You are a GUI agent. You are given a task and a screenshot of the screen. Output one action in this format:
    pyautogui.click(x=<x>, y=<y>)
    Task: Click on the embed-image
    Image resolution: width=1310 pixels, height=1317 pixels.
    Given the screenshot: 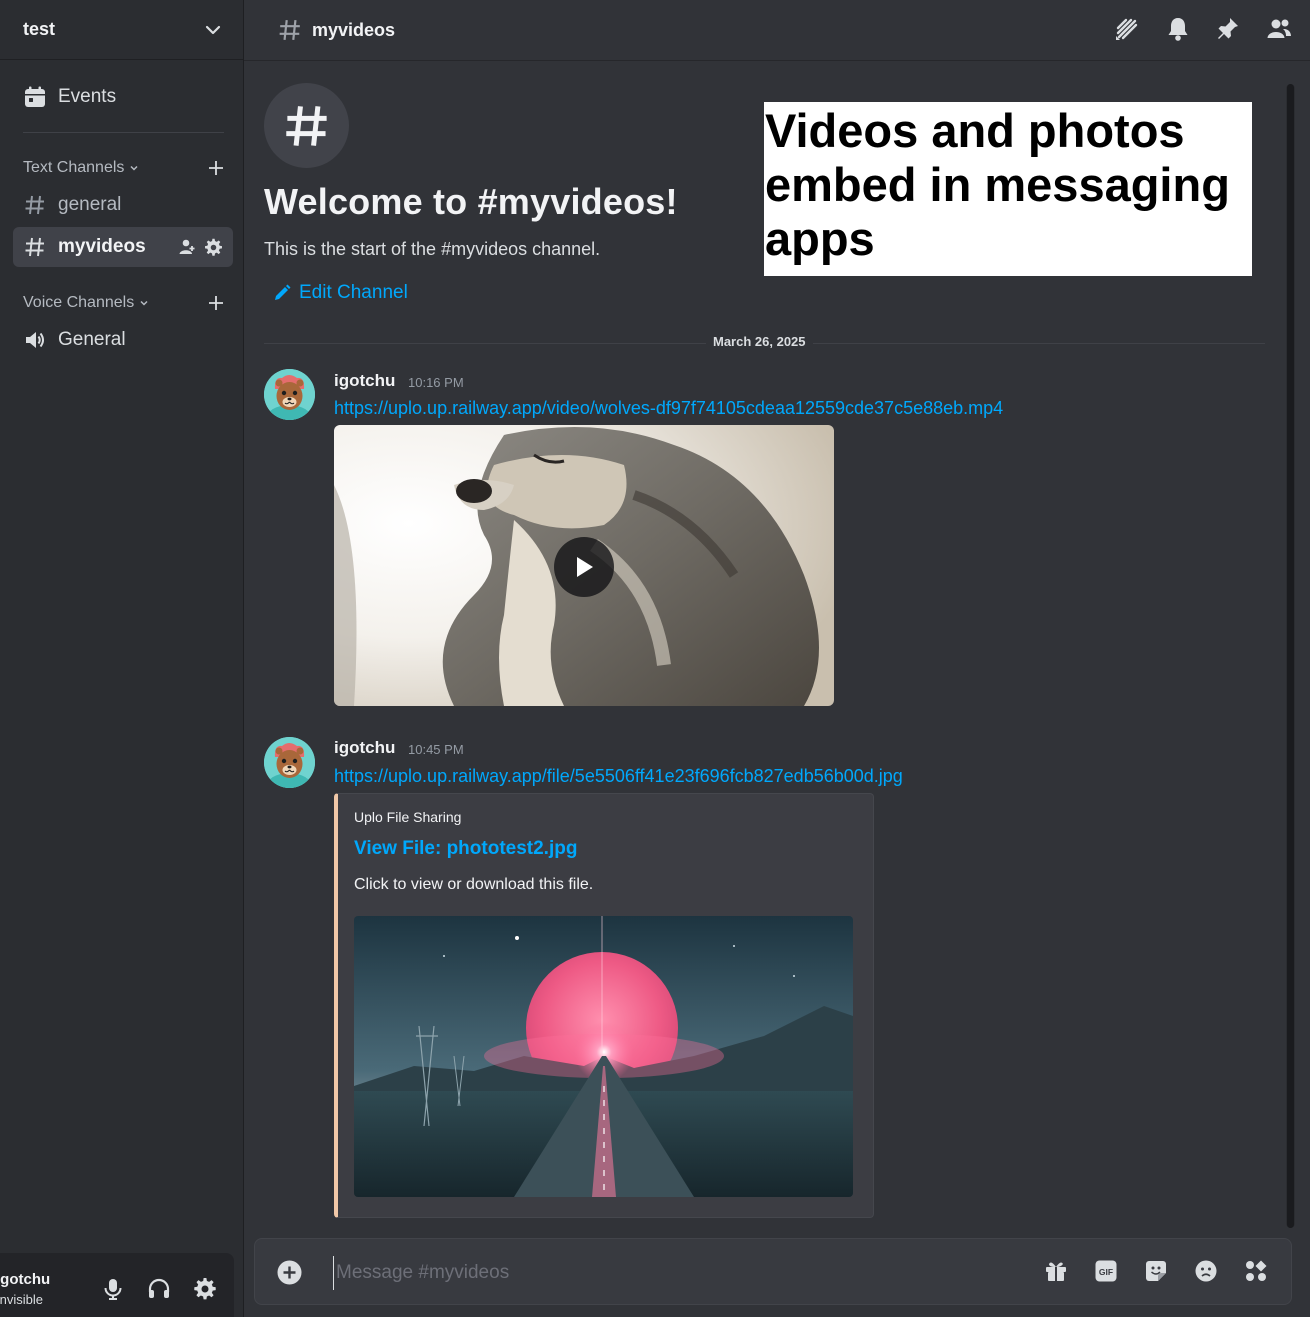 What is the action you would take?
    pyautogui.click(x=603, y=1056)
    